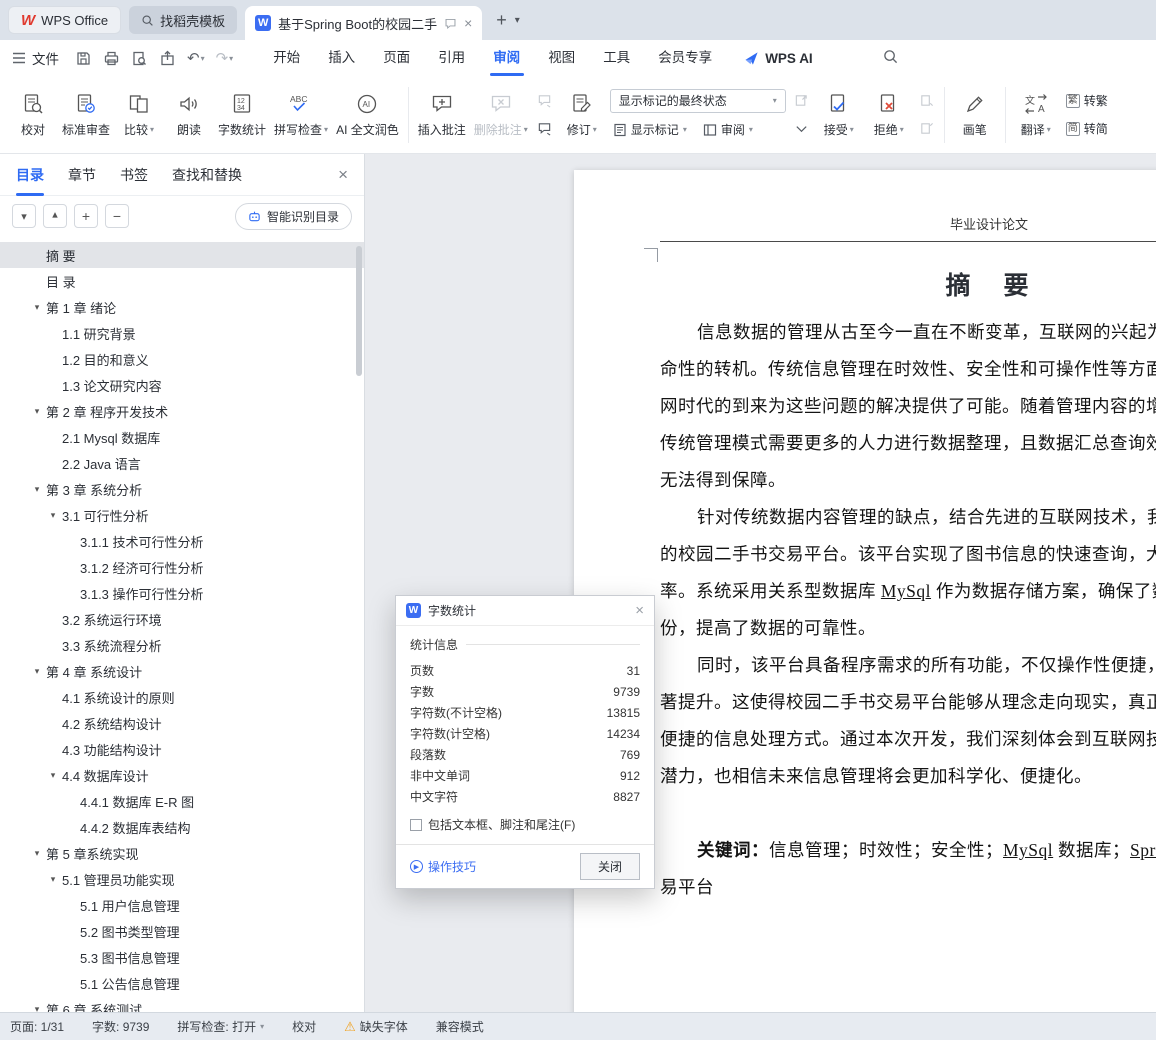 The image size is (1156, 1040). Describe the element at coordinates (182, 749) in the screenshot. I see `toc-item: 4.3 功能结构设计` at that location.